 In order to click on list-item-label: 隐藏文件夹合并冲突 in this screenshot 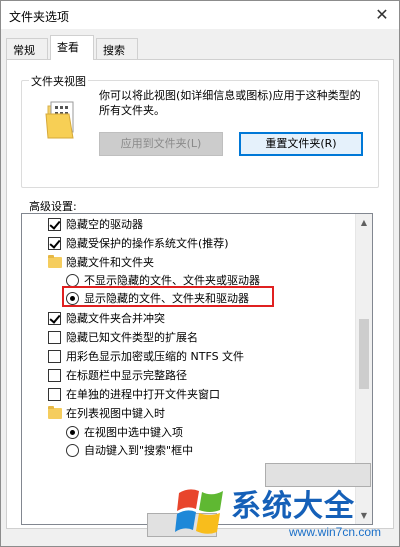, I will do `click(115, 318)`.